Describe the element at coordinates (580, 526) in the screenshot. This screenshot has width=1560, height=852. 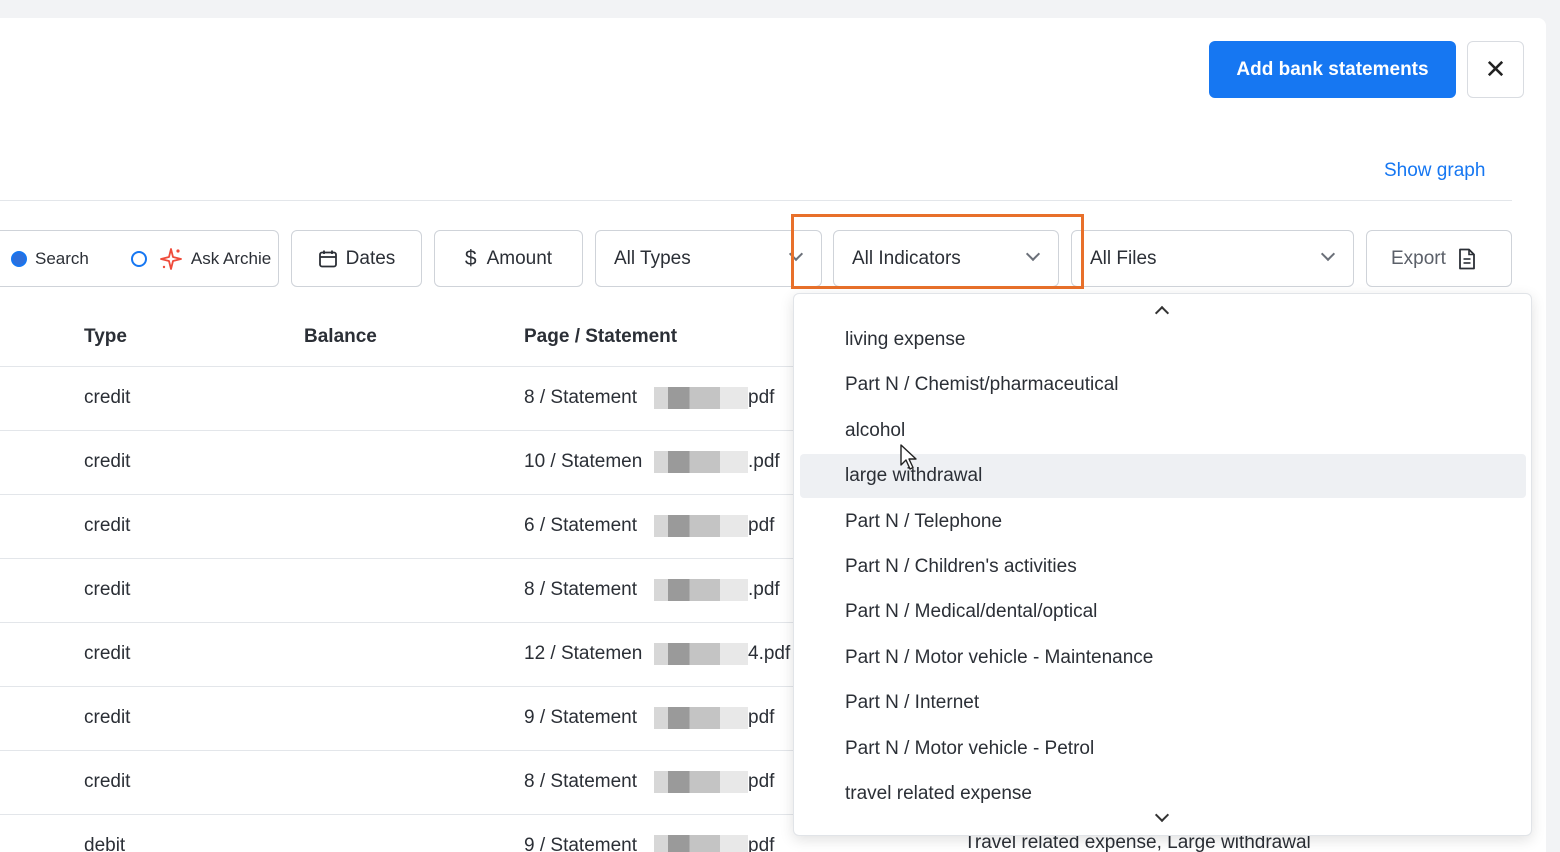
I see `row-page-statement: 6 / Statement` at that location.